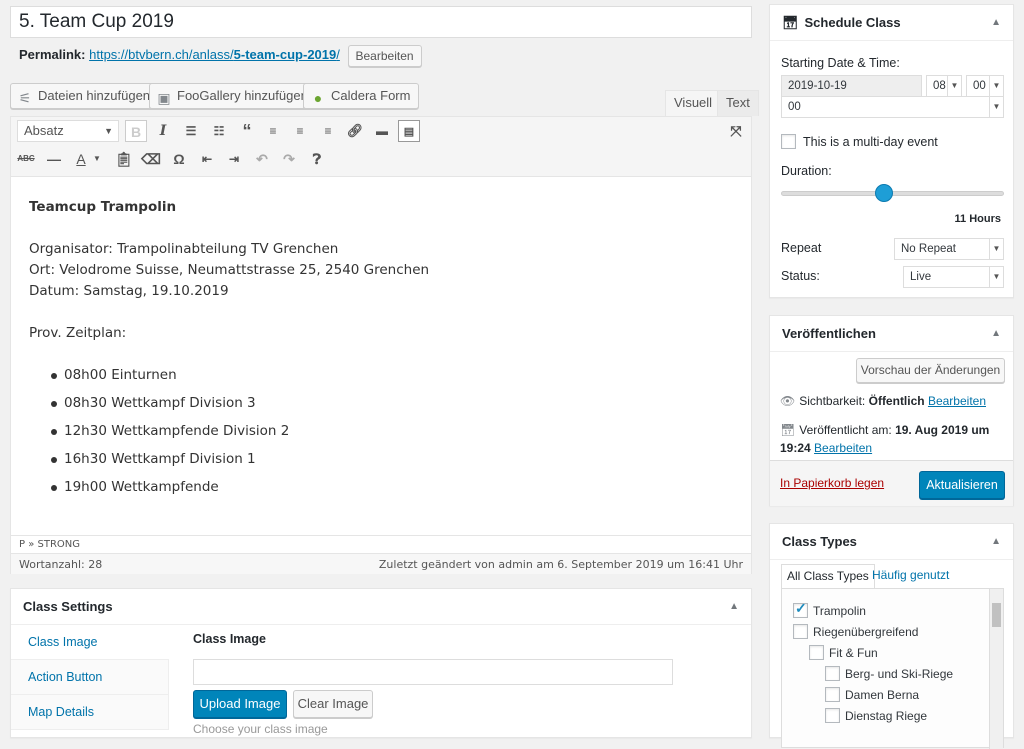  Describe the element at coordinates (207, 159) in the screenshot. I see `outdent-icon: ⇤` at that location.